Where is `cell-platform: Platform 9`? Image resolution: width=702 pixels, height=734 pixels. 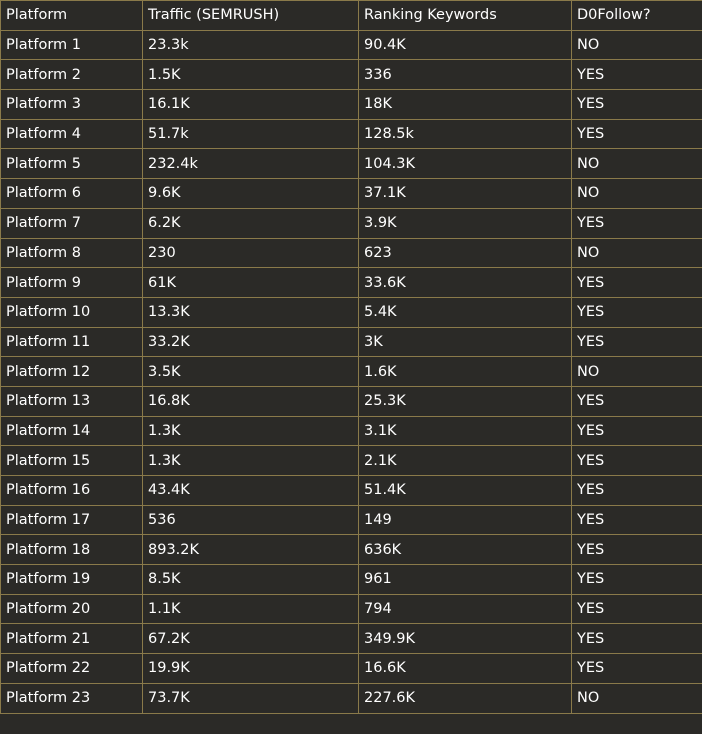
cell-platform: Platform 9 is located at coordinates (71, 282).